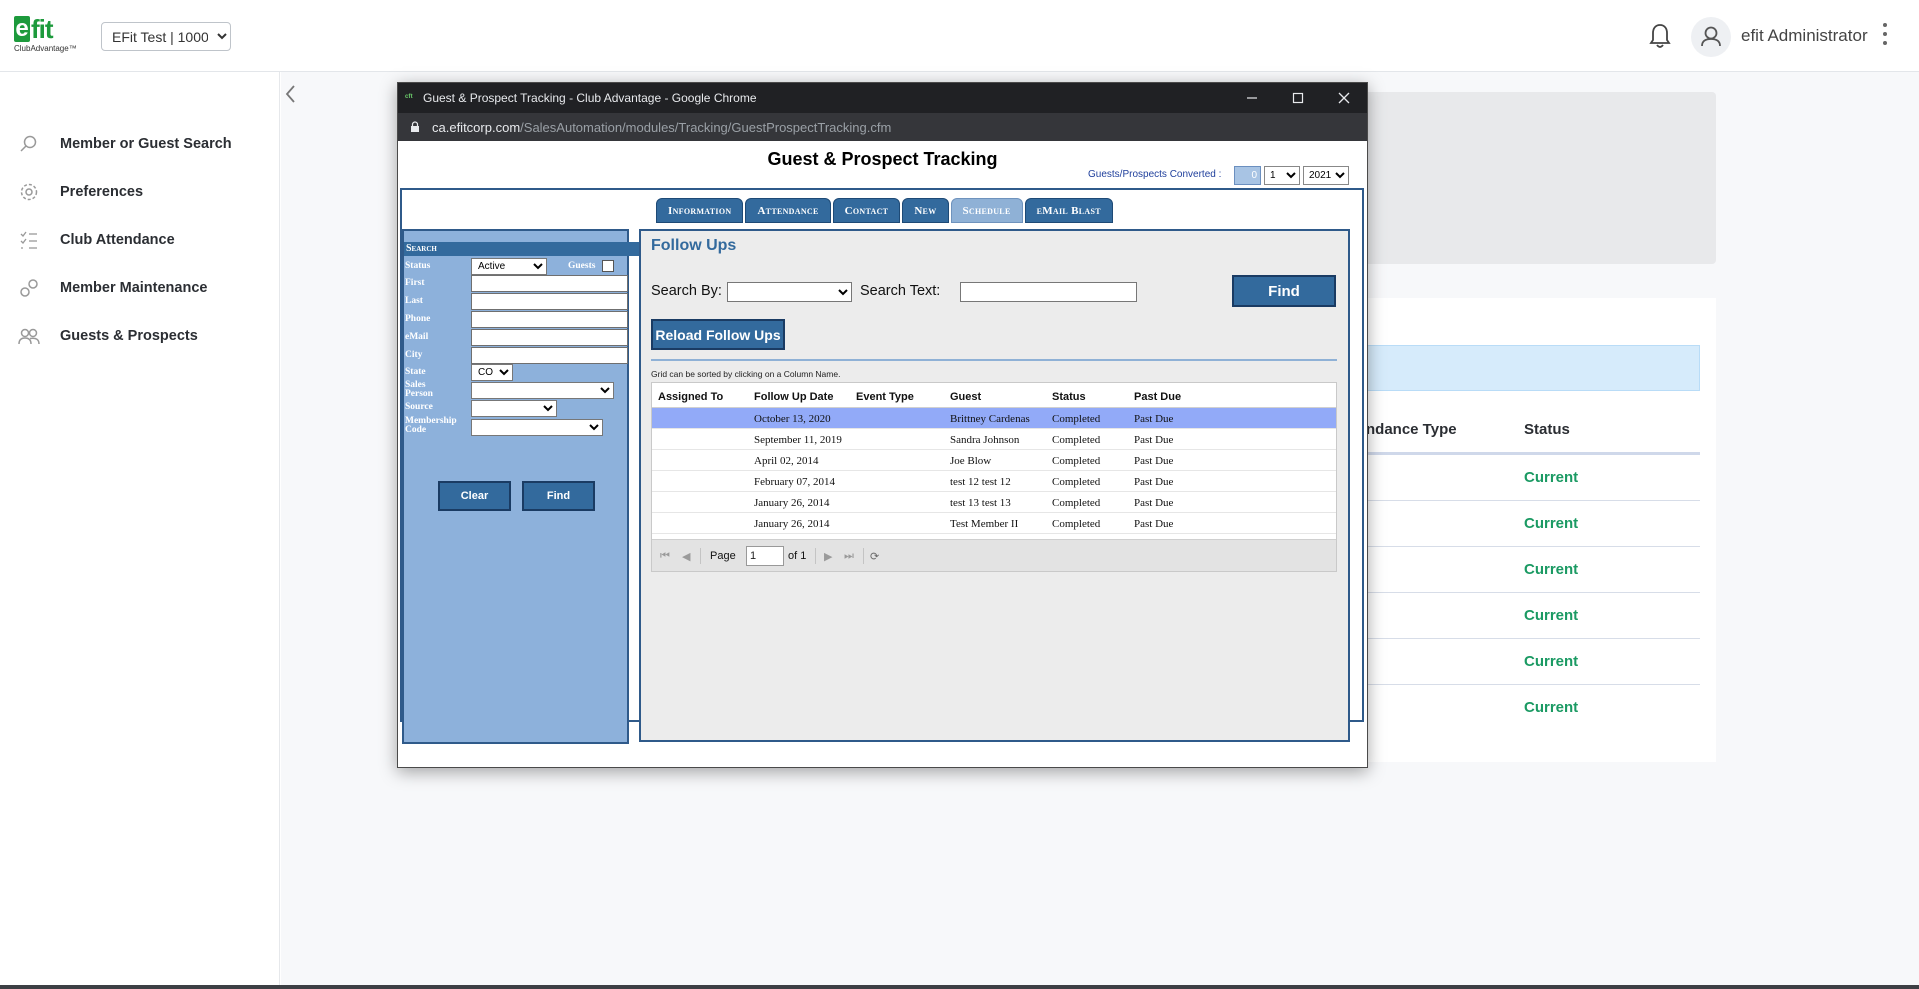 This screenshot has width=1919, height=989. Describe the element at coordinates (986, 210) in the screenshot. I see `tab-schedule: Schedule` at that location.